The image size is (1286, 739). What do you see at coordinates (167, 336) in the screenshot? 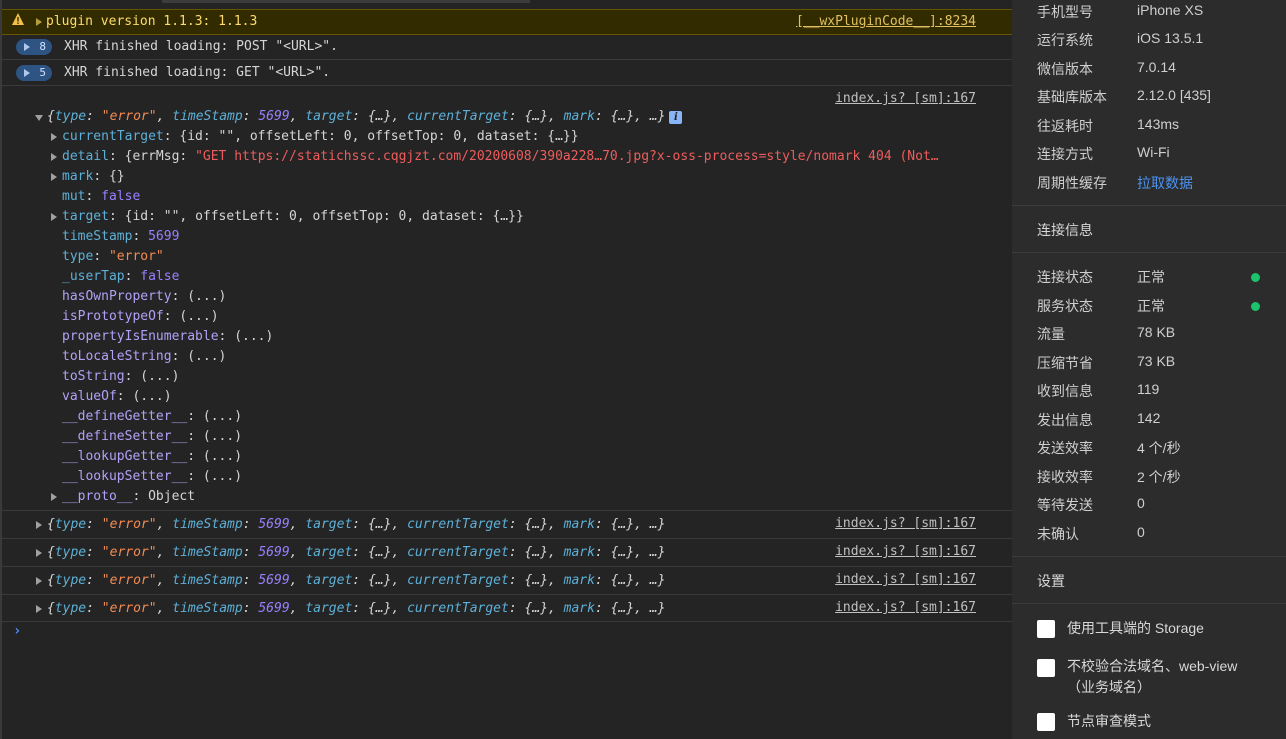
I see `method-propertyIsEnumerable: propertyIsEnumerable: (...)` at bounding box center [167, 336].